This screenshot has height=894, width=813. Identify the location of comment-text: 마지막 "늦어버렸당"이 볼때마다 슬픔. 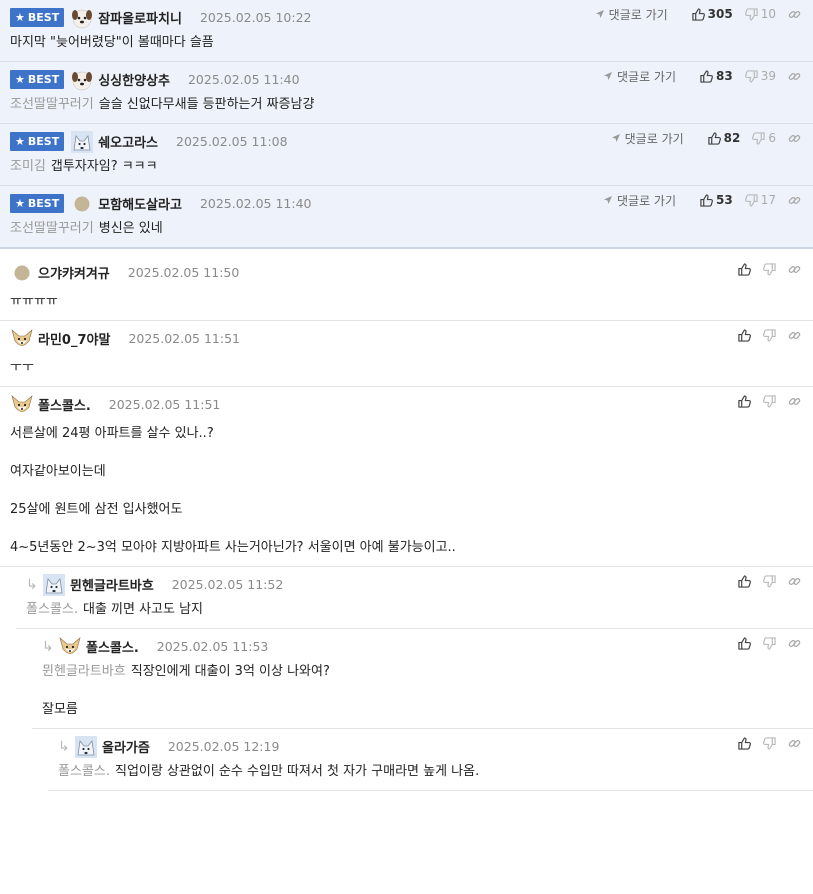
(112, 42).